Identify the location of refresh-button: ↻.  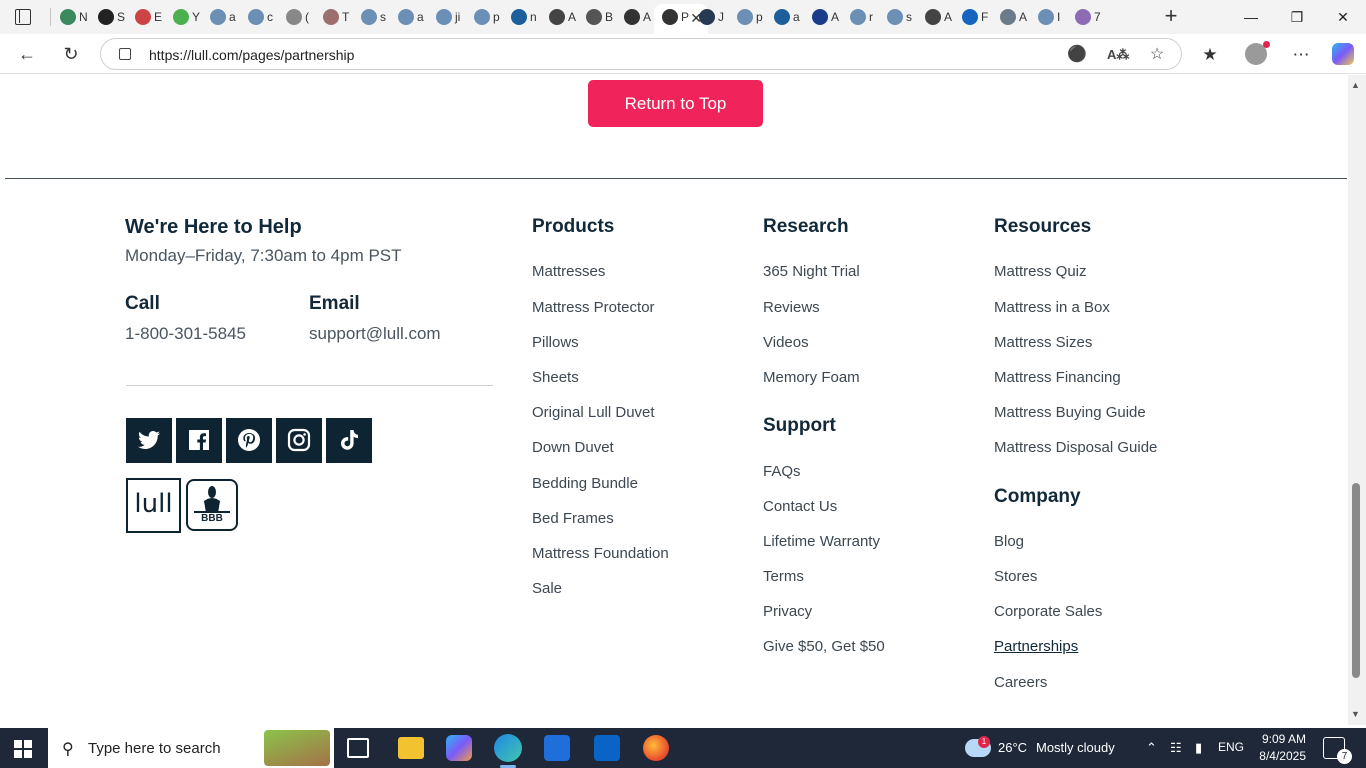
(71, 54).